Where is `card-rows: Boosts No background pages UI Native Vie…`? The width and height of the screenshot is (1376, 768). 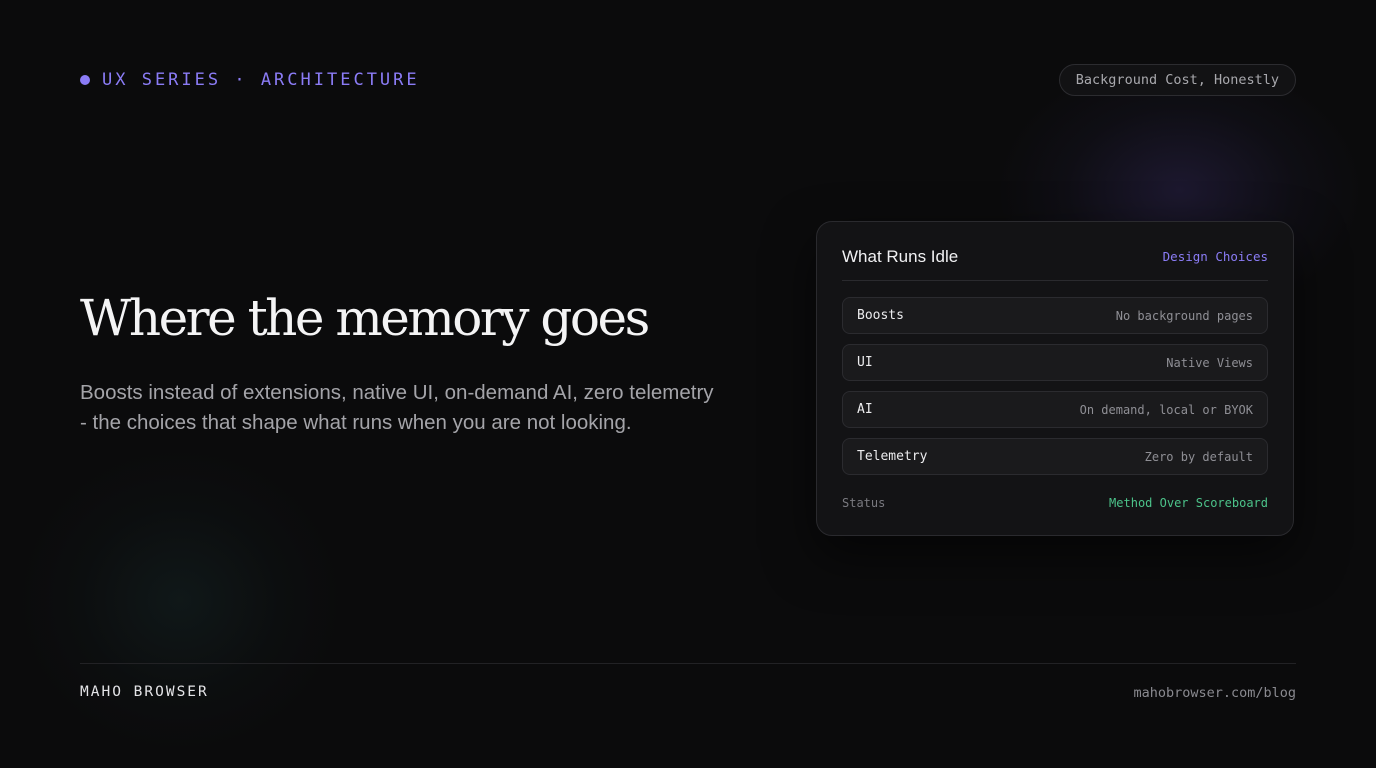 card-rows: Boosts No background pages UI Native Vie… is located at coordinates (1055, 391).